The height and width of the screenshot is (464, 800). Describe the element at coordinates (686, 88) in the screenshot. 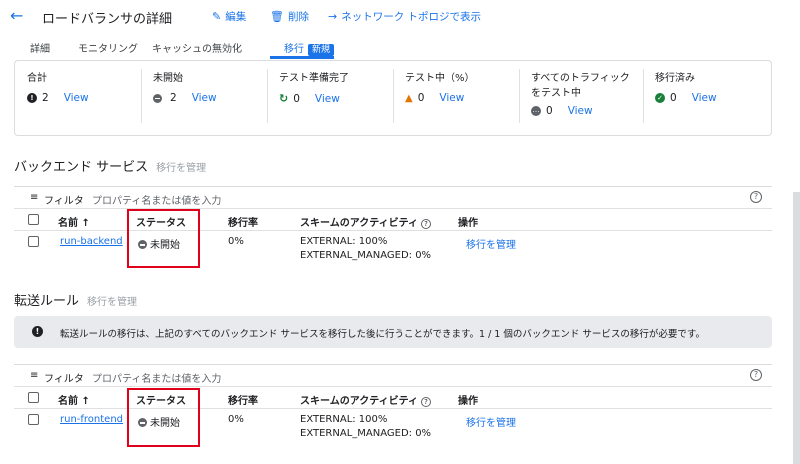

I see `stat-migrated: 移行済み ✓ 0 View` at that location.